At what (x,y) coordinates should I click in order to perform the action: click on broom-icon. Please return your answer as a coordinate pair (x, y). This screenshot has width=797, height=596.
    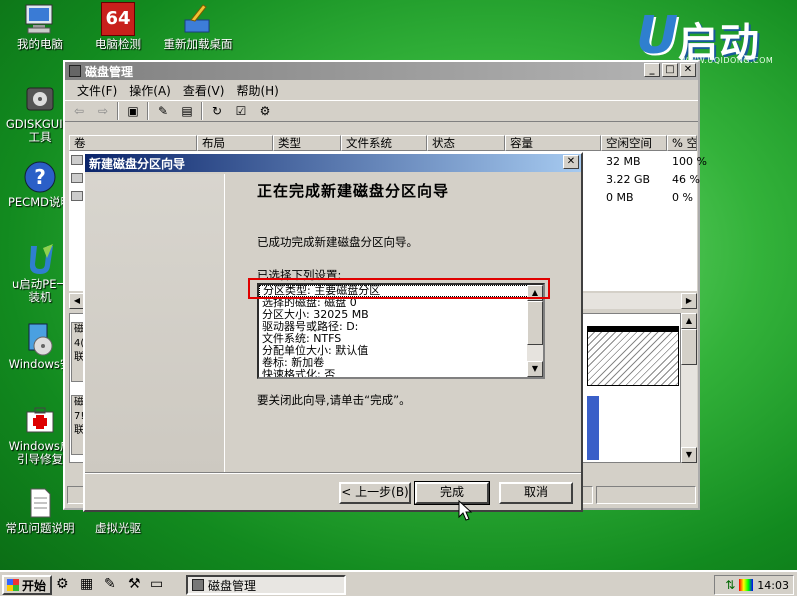
    Looking at the image, I should click on (198, 19).